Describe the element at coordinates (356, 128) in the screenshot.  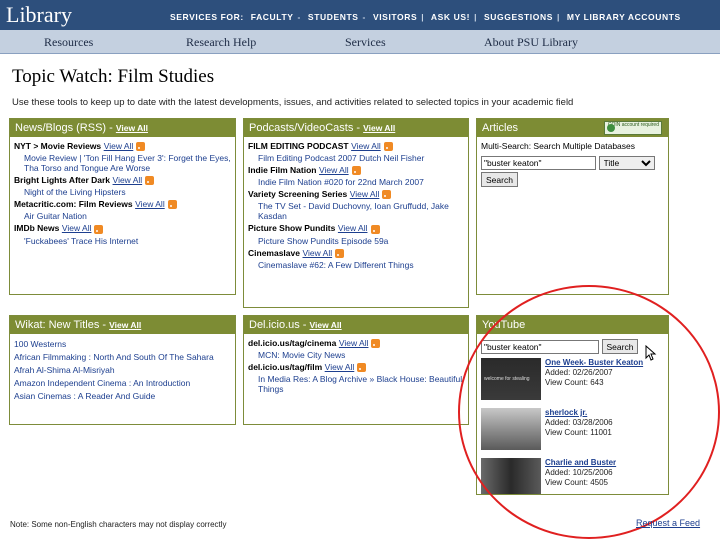
I see `podcasts-header: Podcasts/VideoCasts - View All` at that location.